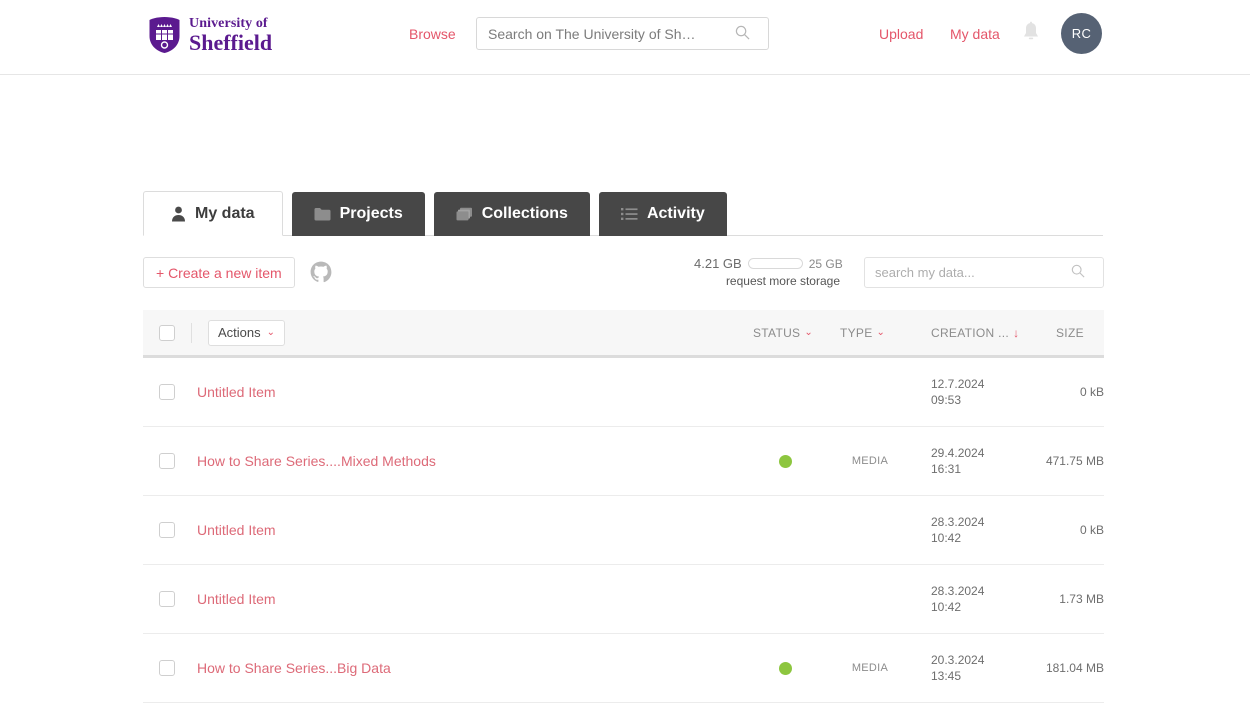  What do you see at coordinates (228, 23) in the screenshot?
I see `logo-line-1: University of` at bounding box center [228, 23].